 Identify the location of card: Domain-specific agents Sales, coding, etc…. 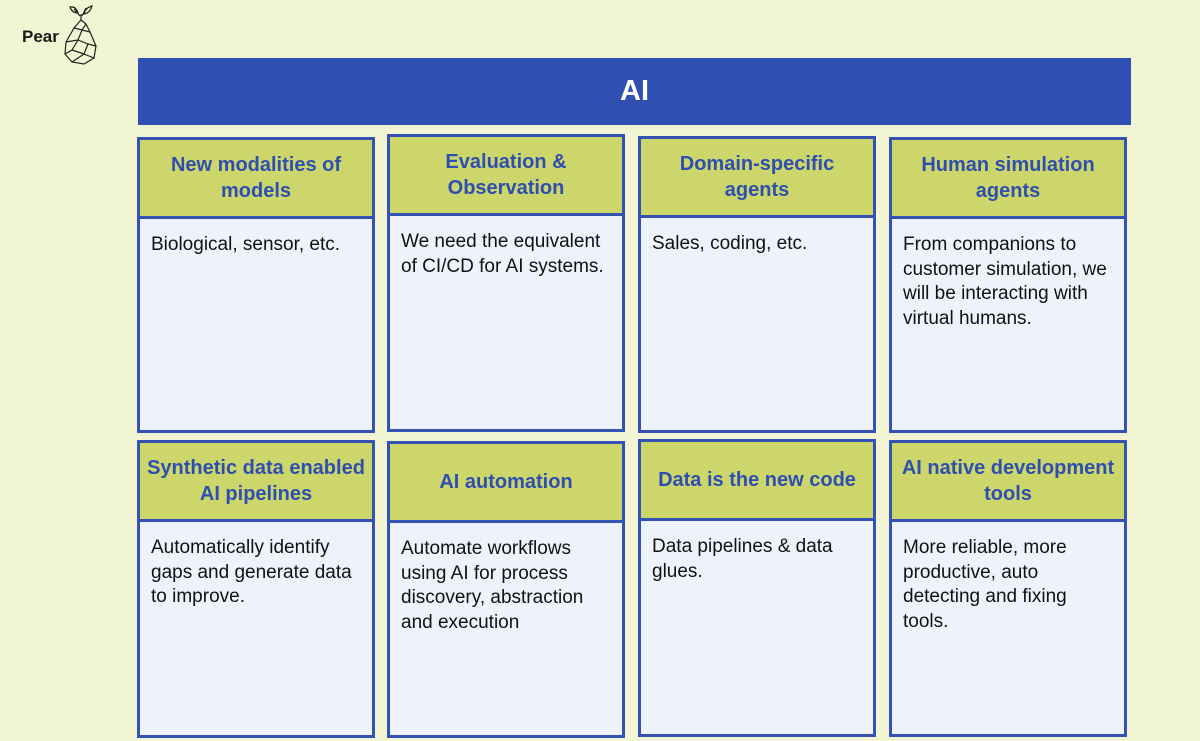
(757, 284).